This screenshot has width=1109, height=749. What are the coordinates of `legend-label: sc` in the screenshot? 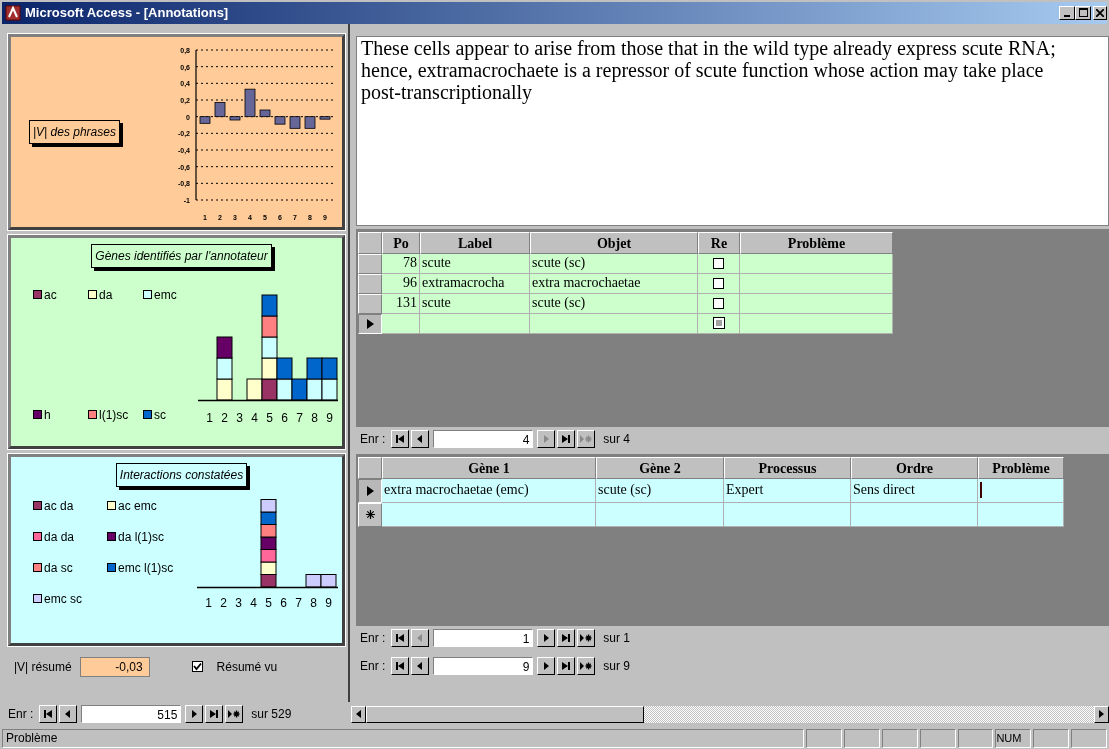 It's located at (160, 414).